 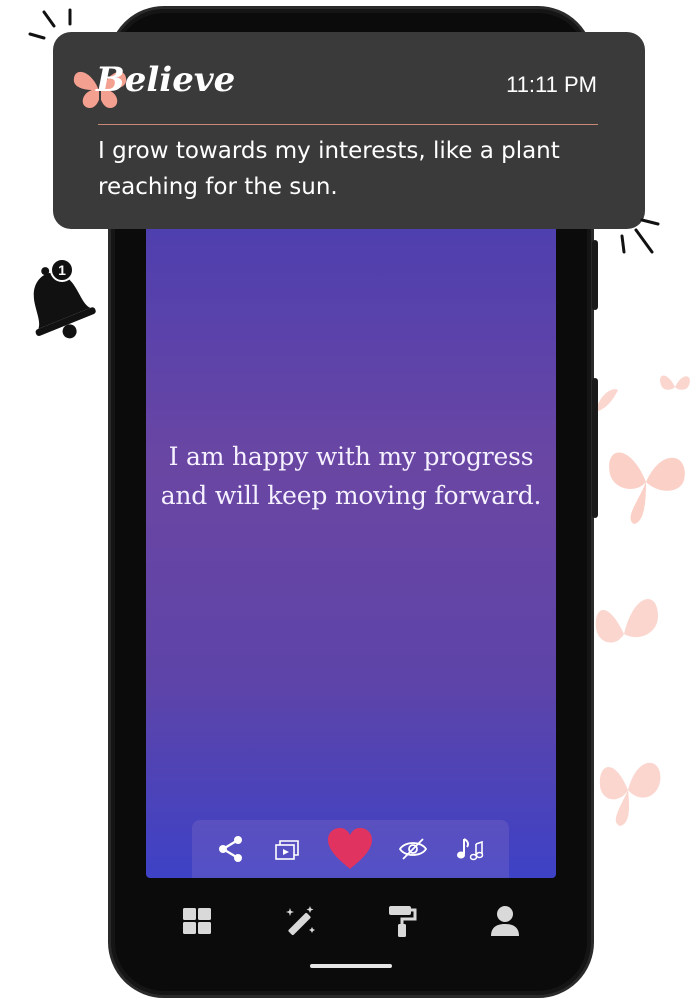 I want to click on bell-badge-count: 1, so click(x=62, y=270).